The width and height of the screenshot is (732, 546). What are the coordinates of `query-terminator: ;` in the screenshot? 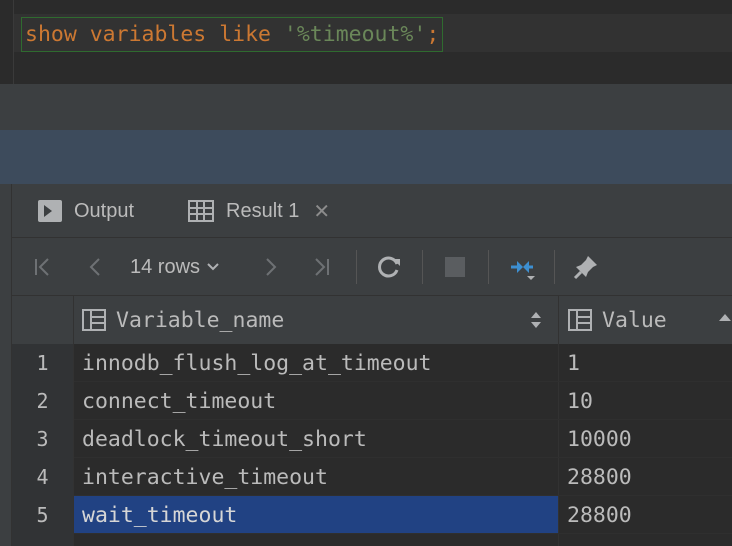 It's located at (433, 34).